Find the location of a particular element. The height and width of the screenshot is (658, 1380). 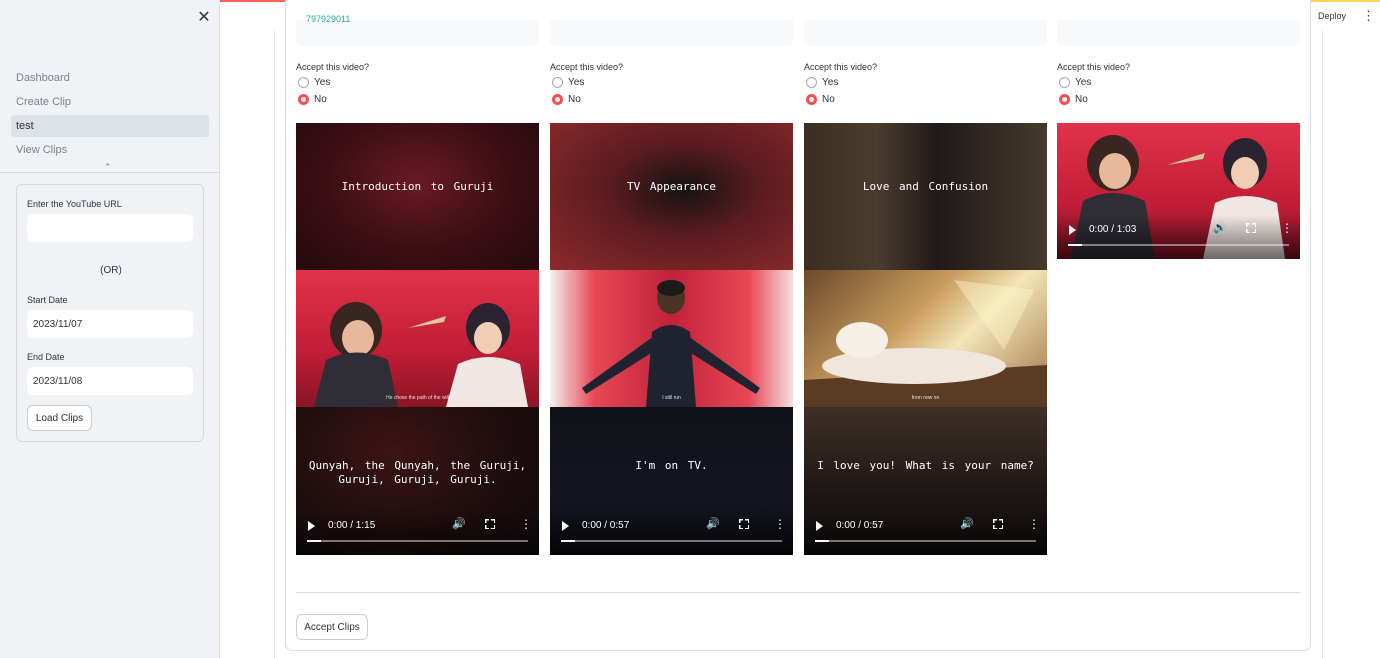

start-date-input is located at coordinates (110, 324).